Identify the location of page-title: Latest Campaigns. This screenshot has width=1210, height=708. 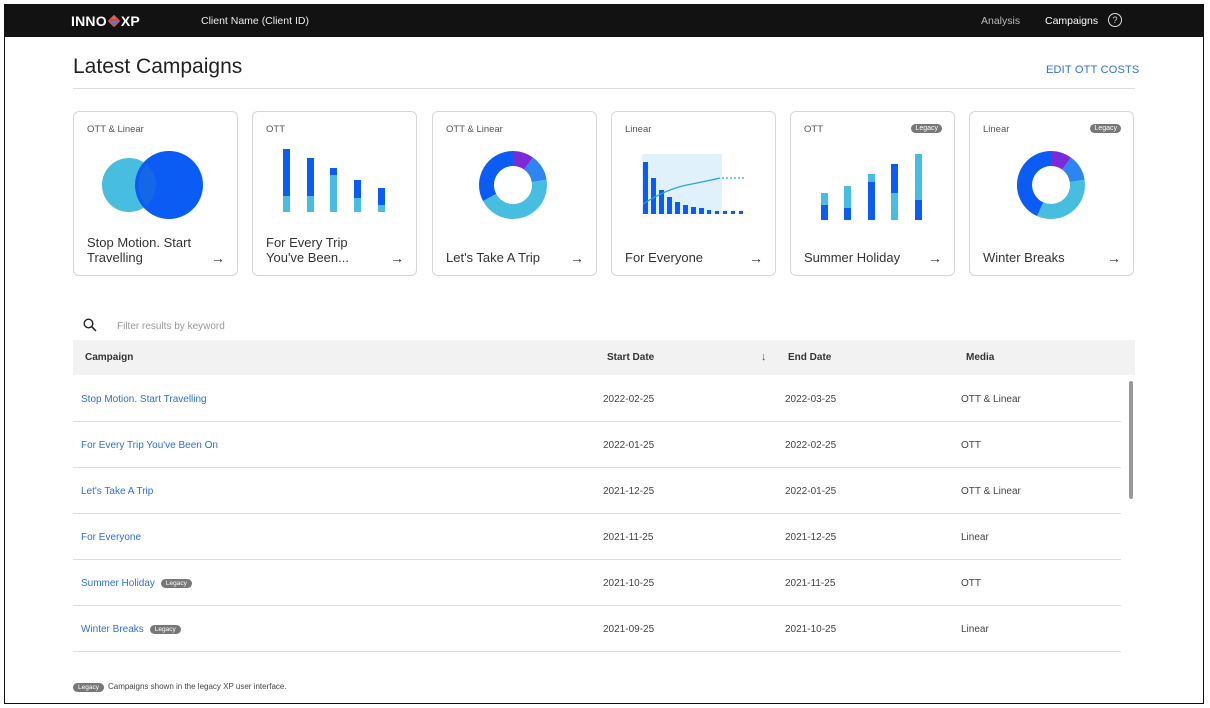
(158, 66).